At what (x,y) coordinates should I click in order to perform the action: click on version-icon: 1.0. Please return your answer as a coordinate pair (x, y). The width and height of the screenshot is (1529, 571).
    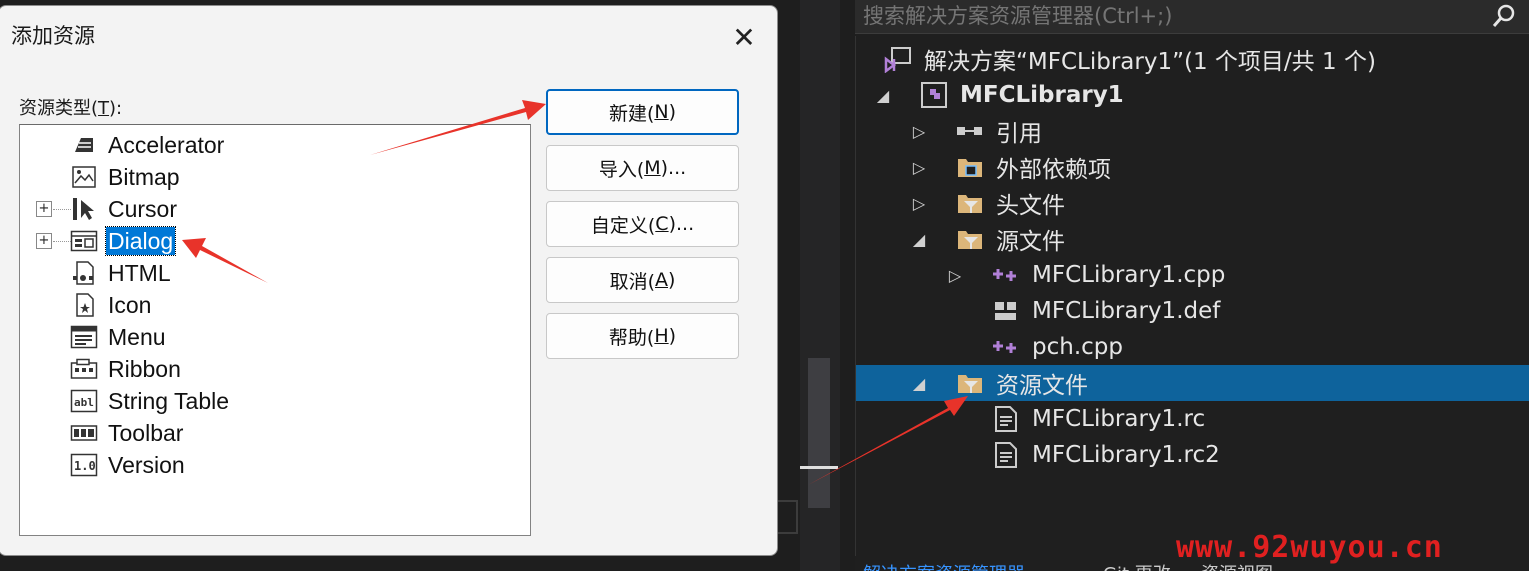
    Looking at the image, I should click on (84, 465).